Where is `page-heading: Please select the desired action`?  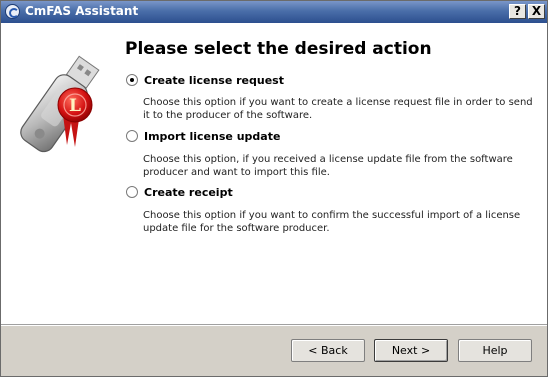 page-heading: Please select the desired action is located at coordinates (278, 49).